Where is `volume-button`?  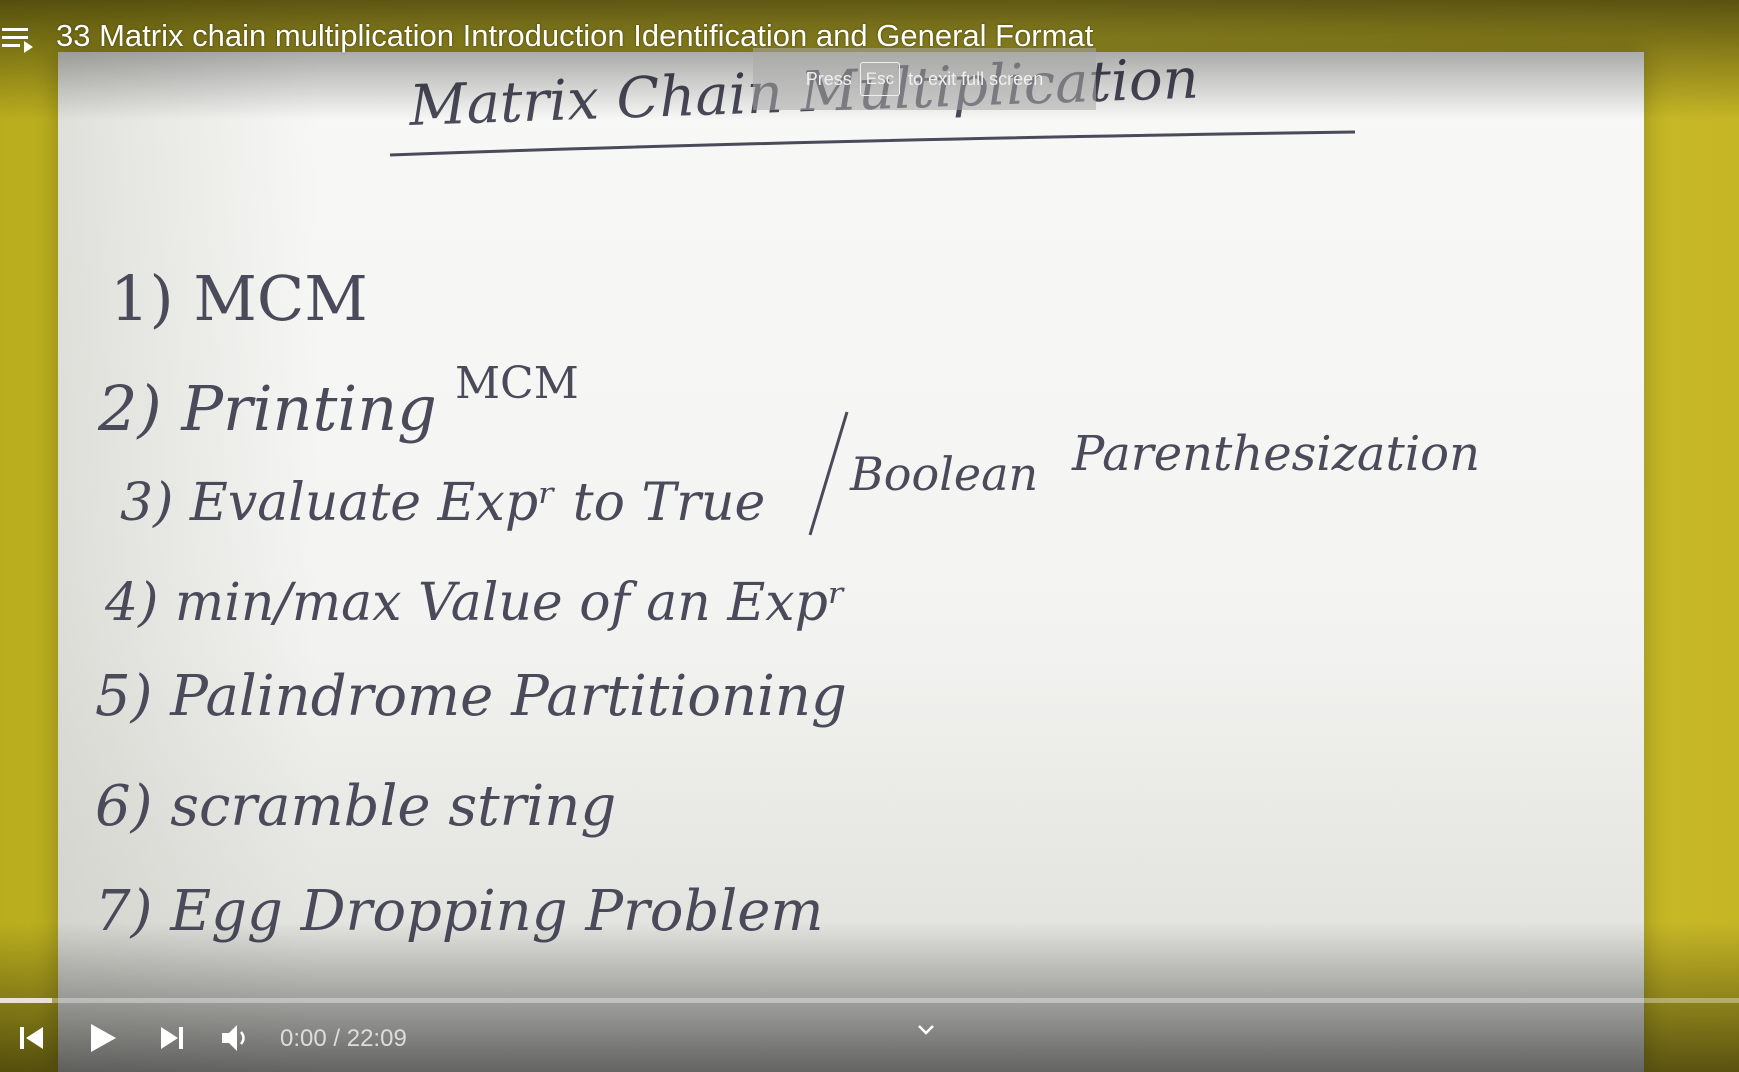
volume-button is located at coordinates (236, 1038).